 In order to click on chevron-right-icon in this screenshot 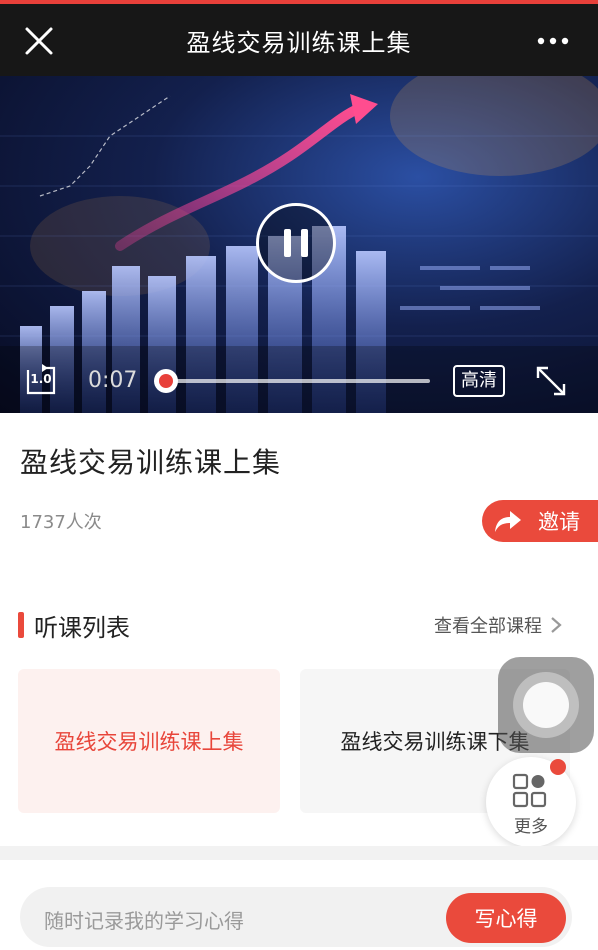, I will do `click(556, 625)`.